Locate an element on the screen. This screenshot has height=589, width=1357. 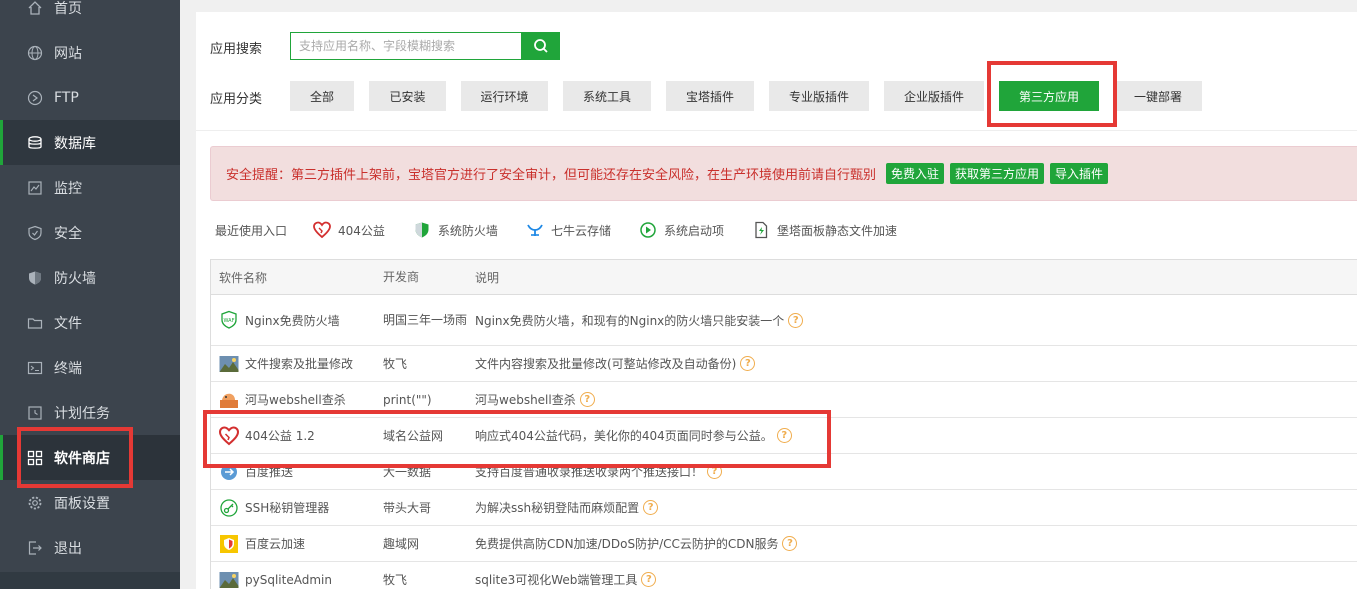
sidebar-item-label: FTP is located at coordinates (66, 97).